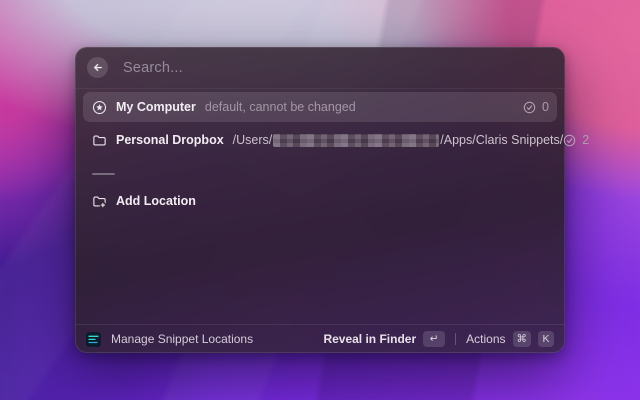 The width and height of the screenshot is (640, 400). Describe the element at coordinates (545, 107) in the screenshot. I see `count-value: 0` at that location.